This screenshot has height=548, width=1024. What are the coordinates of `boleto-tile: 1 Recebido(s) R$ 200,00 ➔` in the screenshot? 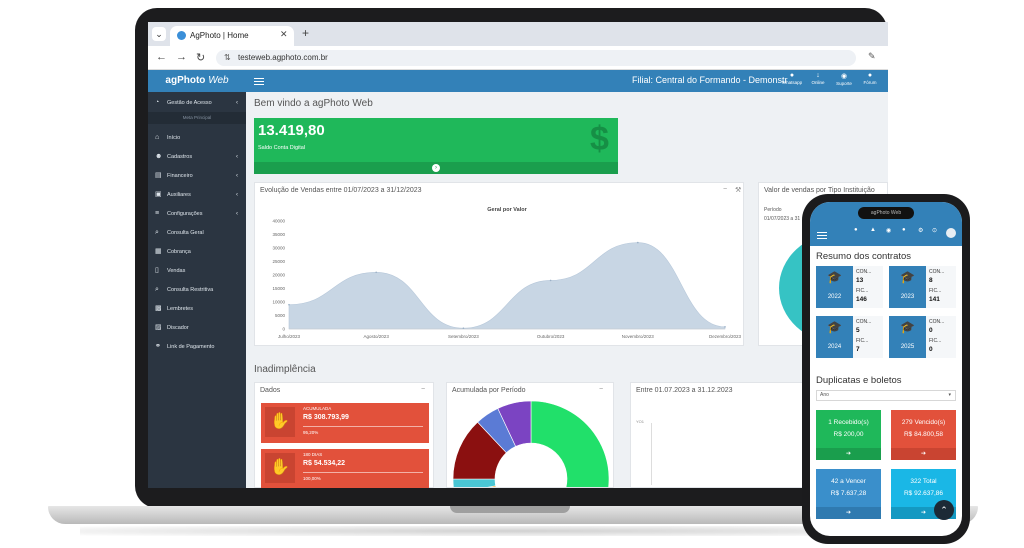 It's located at (848, 435).